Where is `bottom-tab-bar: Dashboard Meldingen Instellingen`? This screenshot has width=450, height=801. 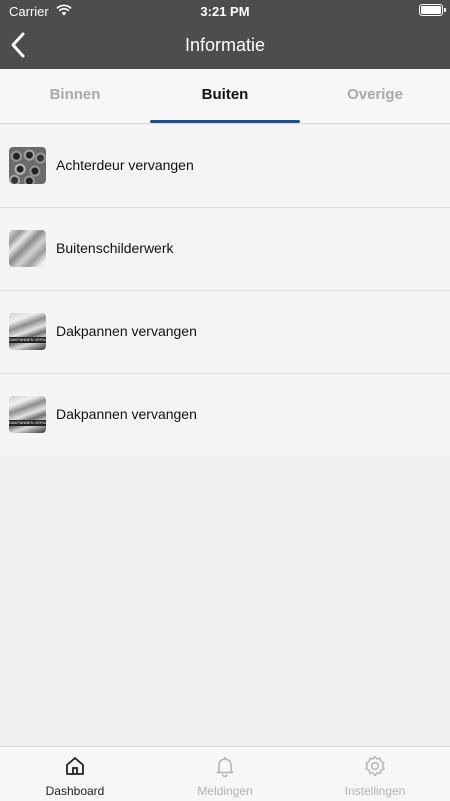 bottom-tab-bar: Dashboard Meldingen Instellingen is located at coordinates (225, 773).